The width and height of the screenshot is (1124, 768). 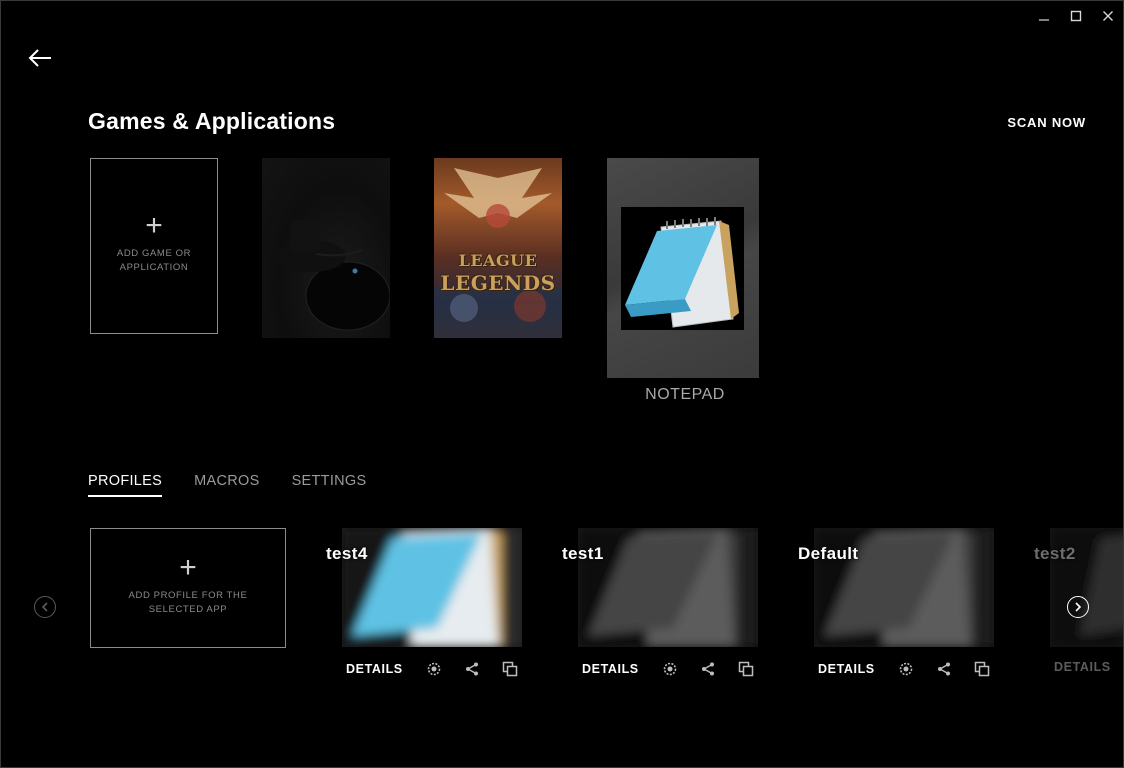 I want to click on league-logo: LEAGUE LEGENDS, so click(x=498, y=273).